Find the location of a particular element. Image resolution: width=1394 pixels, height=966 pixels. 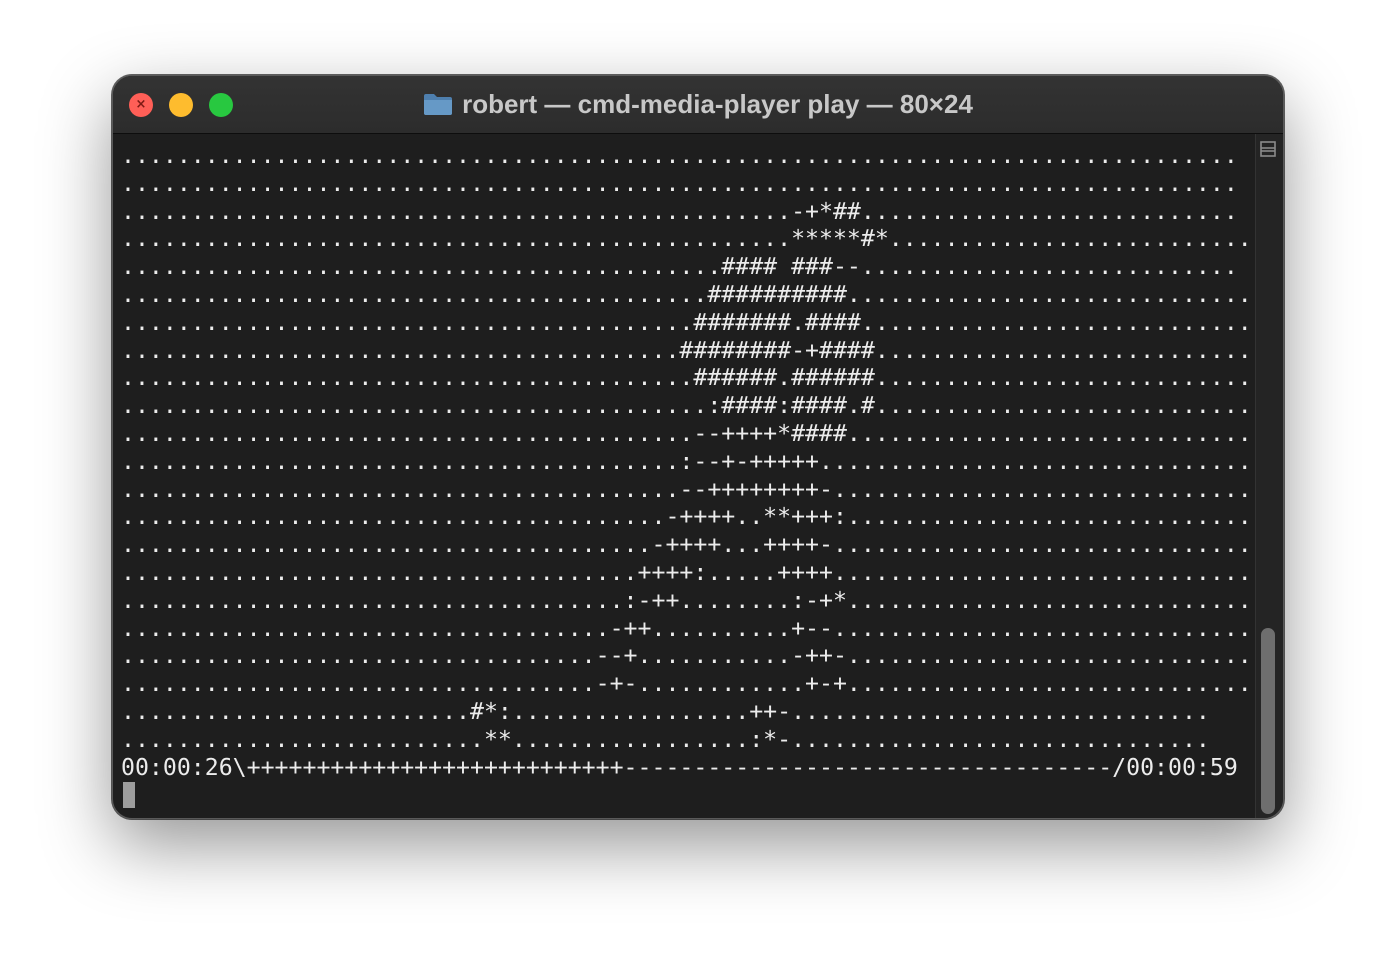

scrollbar-thumb is located at coordinates (1268, 721).